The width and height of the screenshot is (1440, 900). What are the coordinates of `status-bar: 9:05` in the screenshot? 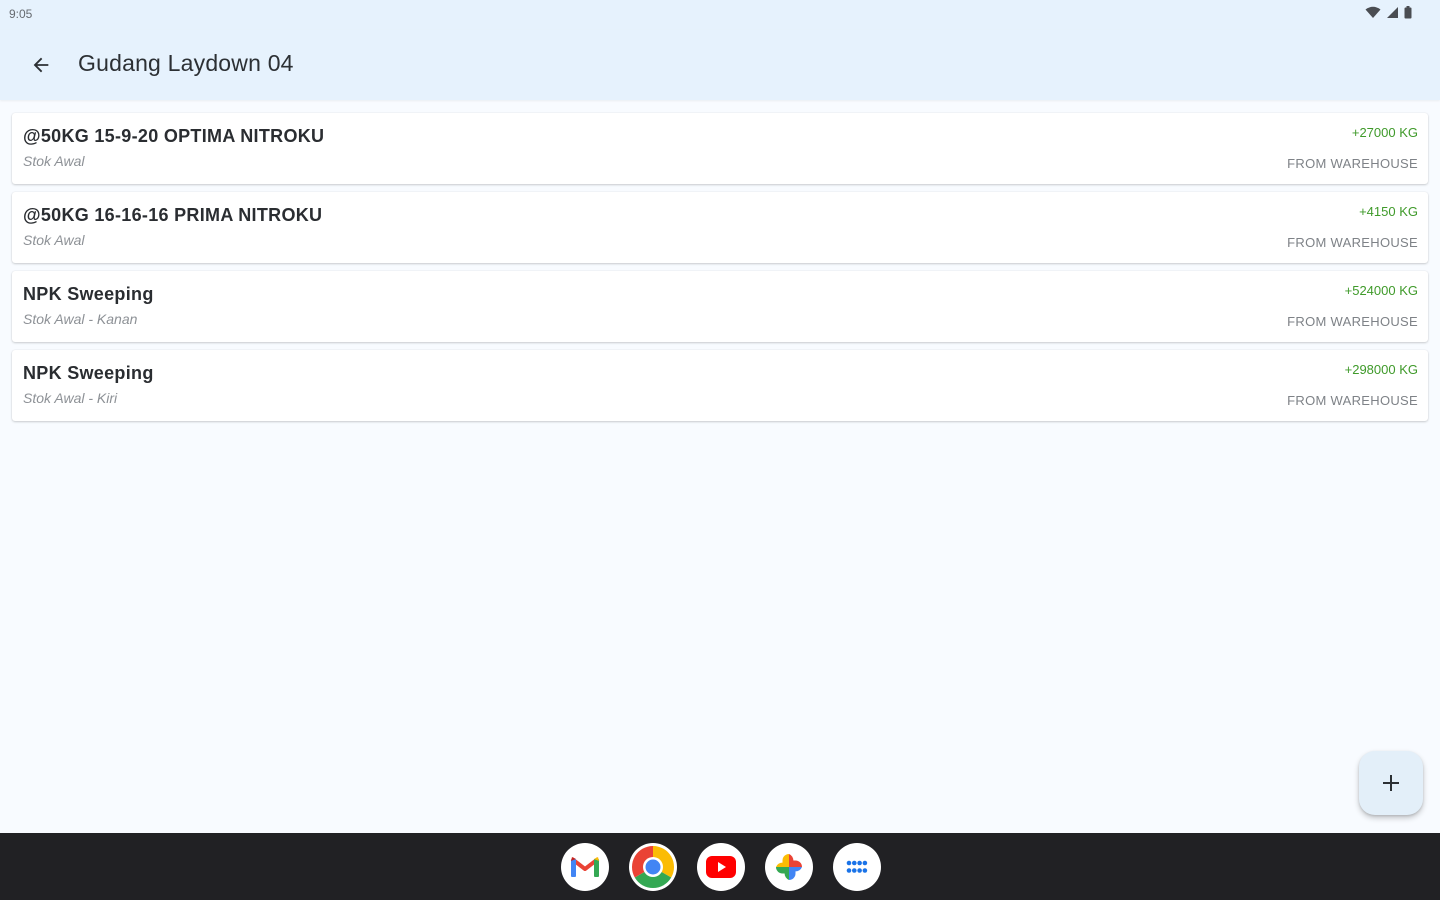 It's located at (720, 15).